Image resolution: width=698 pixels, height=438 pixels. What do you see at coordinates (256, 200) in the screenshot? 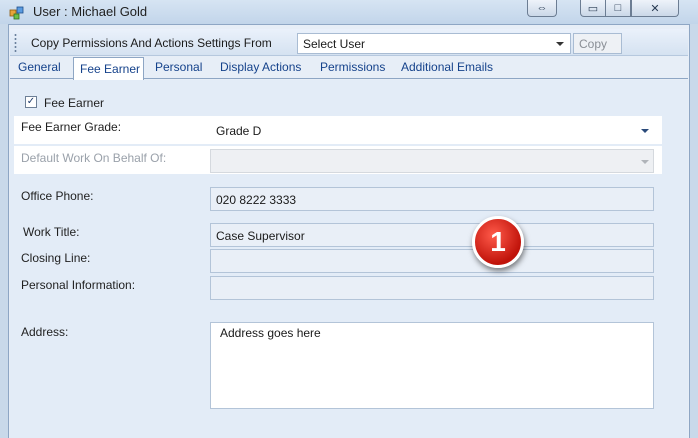
I see `office-phone-value: 020 8222 3333` at bounding box center [256, 200].